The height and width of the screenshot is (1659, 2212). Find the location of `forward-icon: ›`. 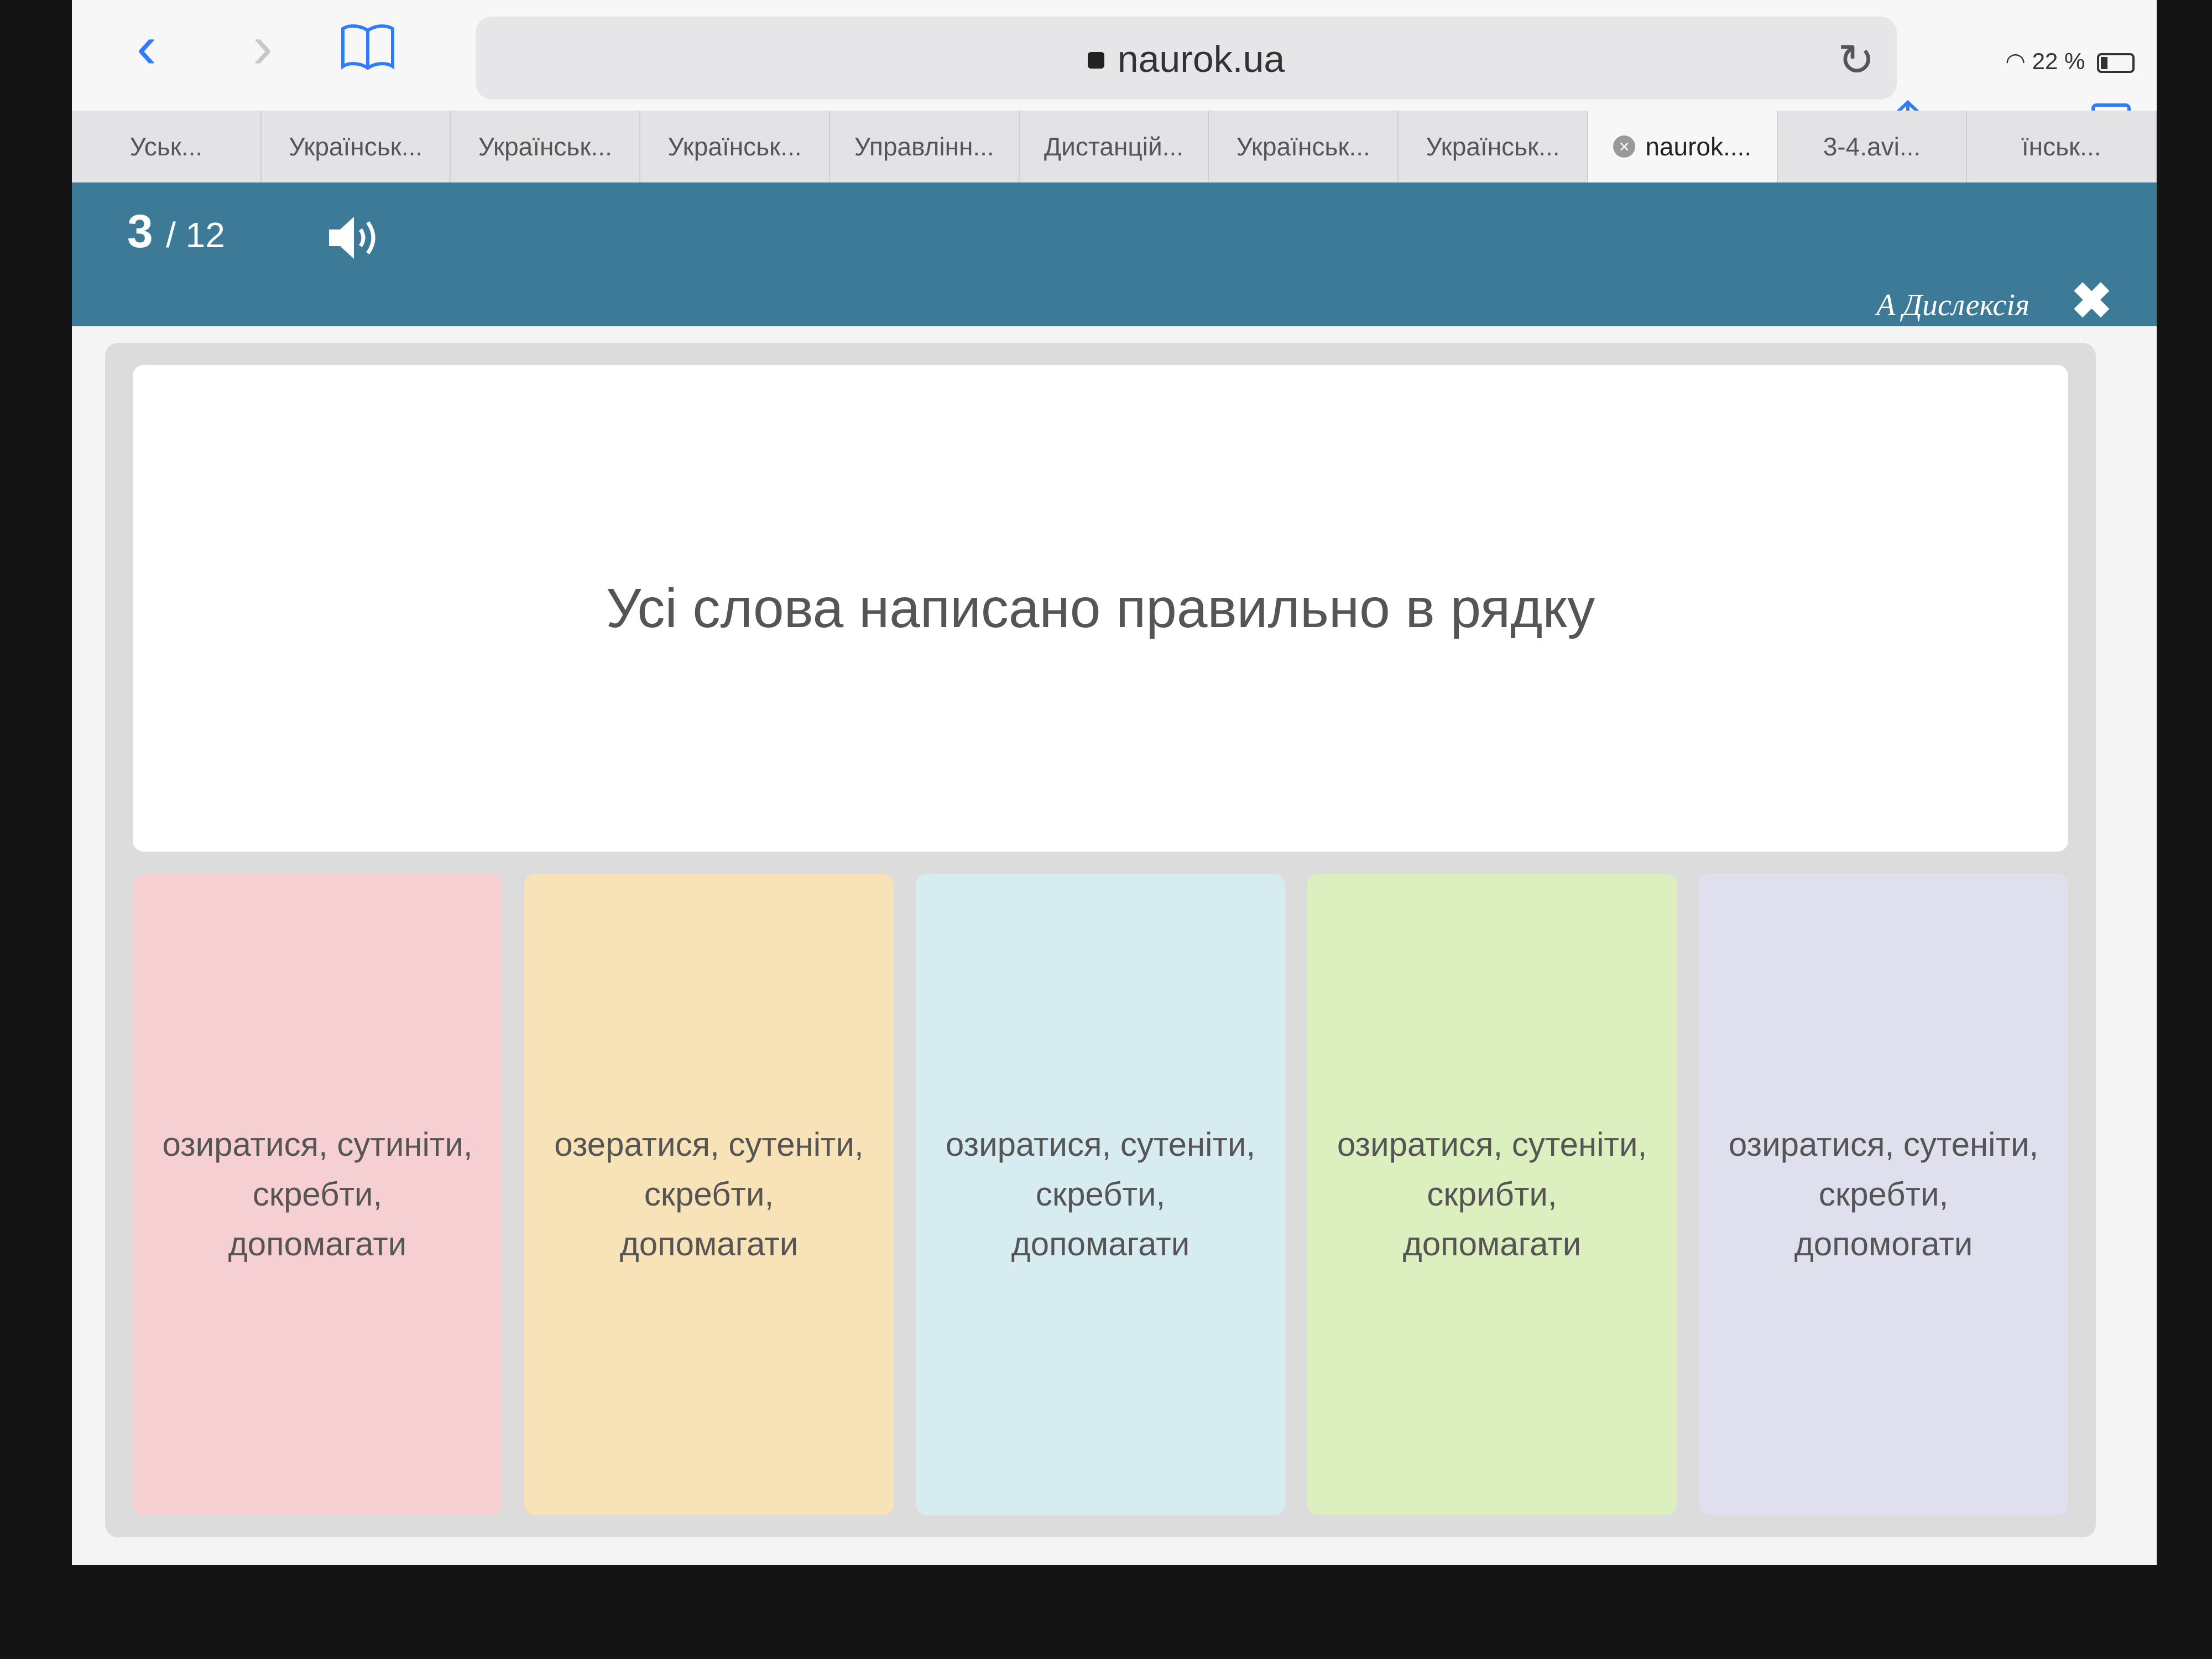

forward-icon: › is located at coordinates (262, 47).